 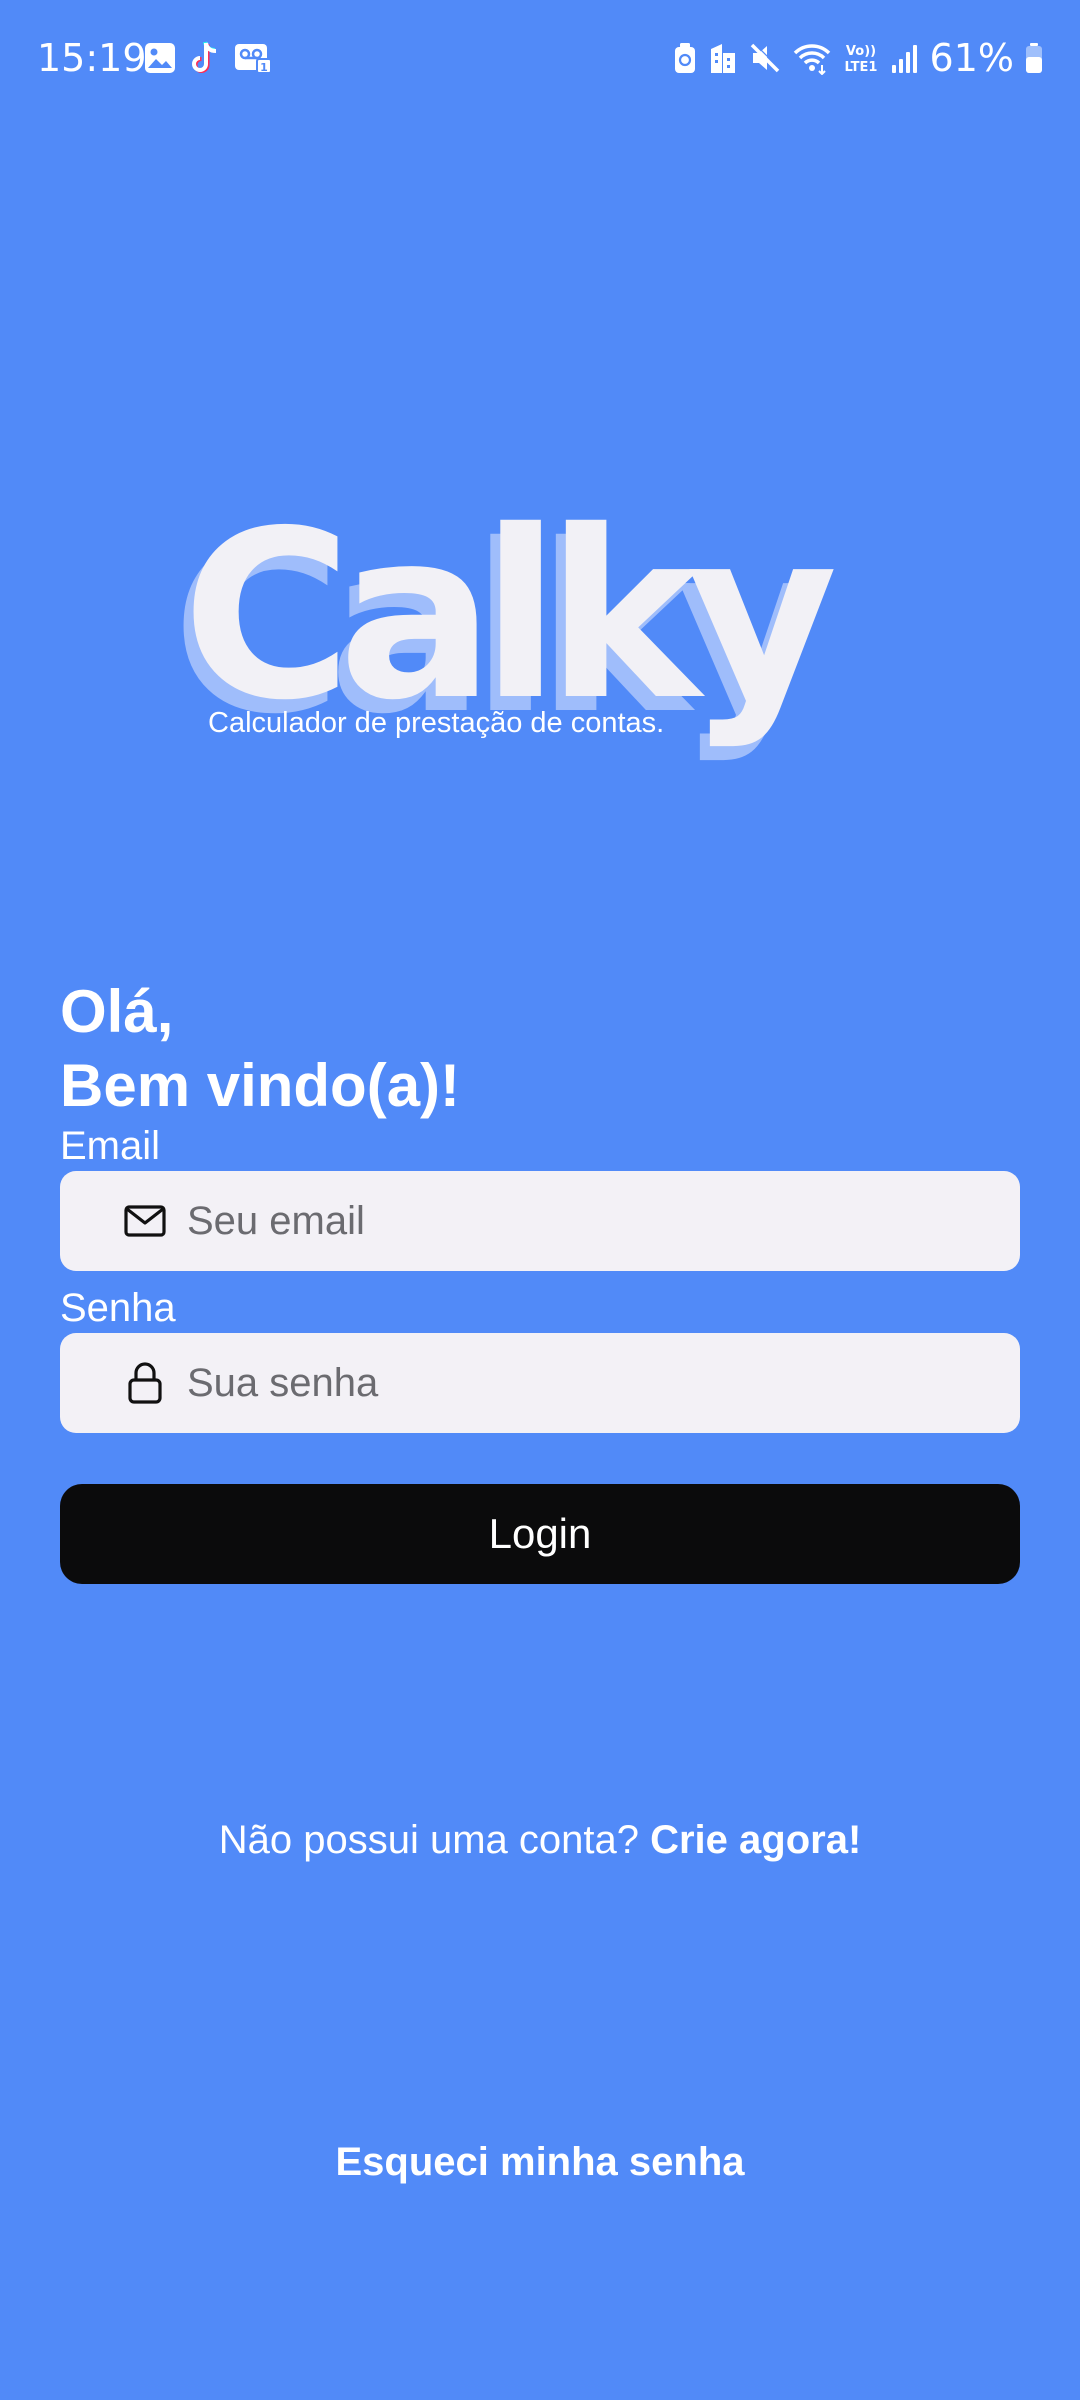 What do you see at coordinates (587, 1383) in the screenshot?
I see `password-input` at bounding box center [587, 1383].